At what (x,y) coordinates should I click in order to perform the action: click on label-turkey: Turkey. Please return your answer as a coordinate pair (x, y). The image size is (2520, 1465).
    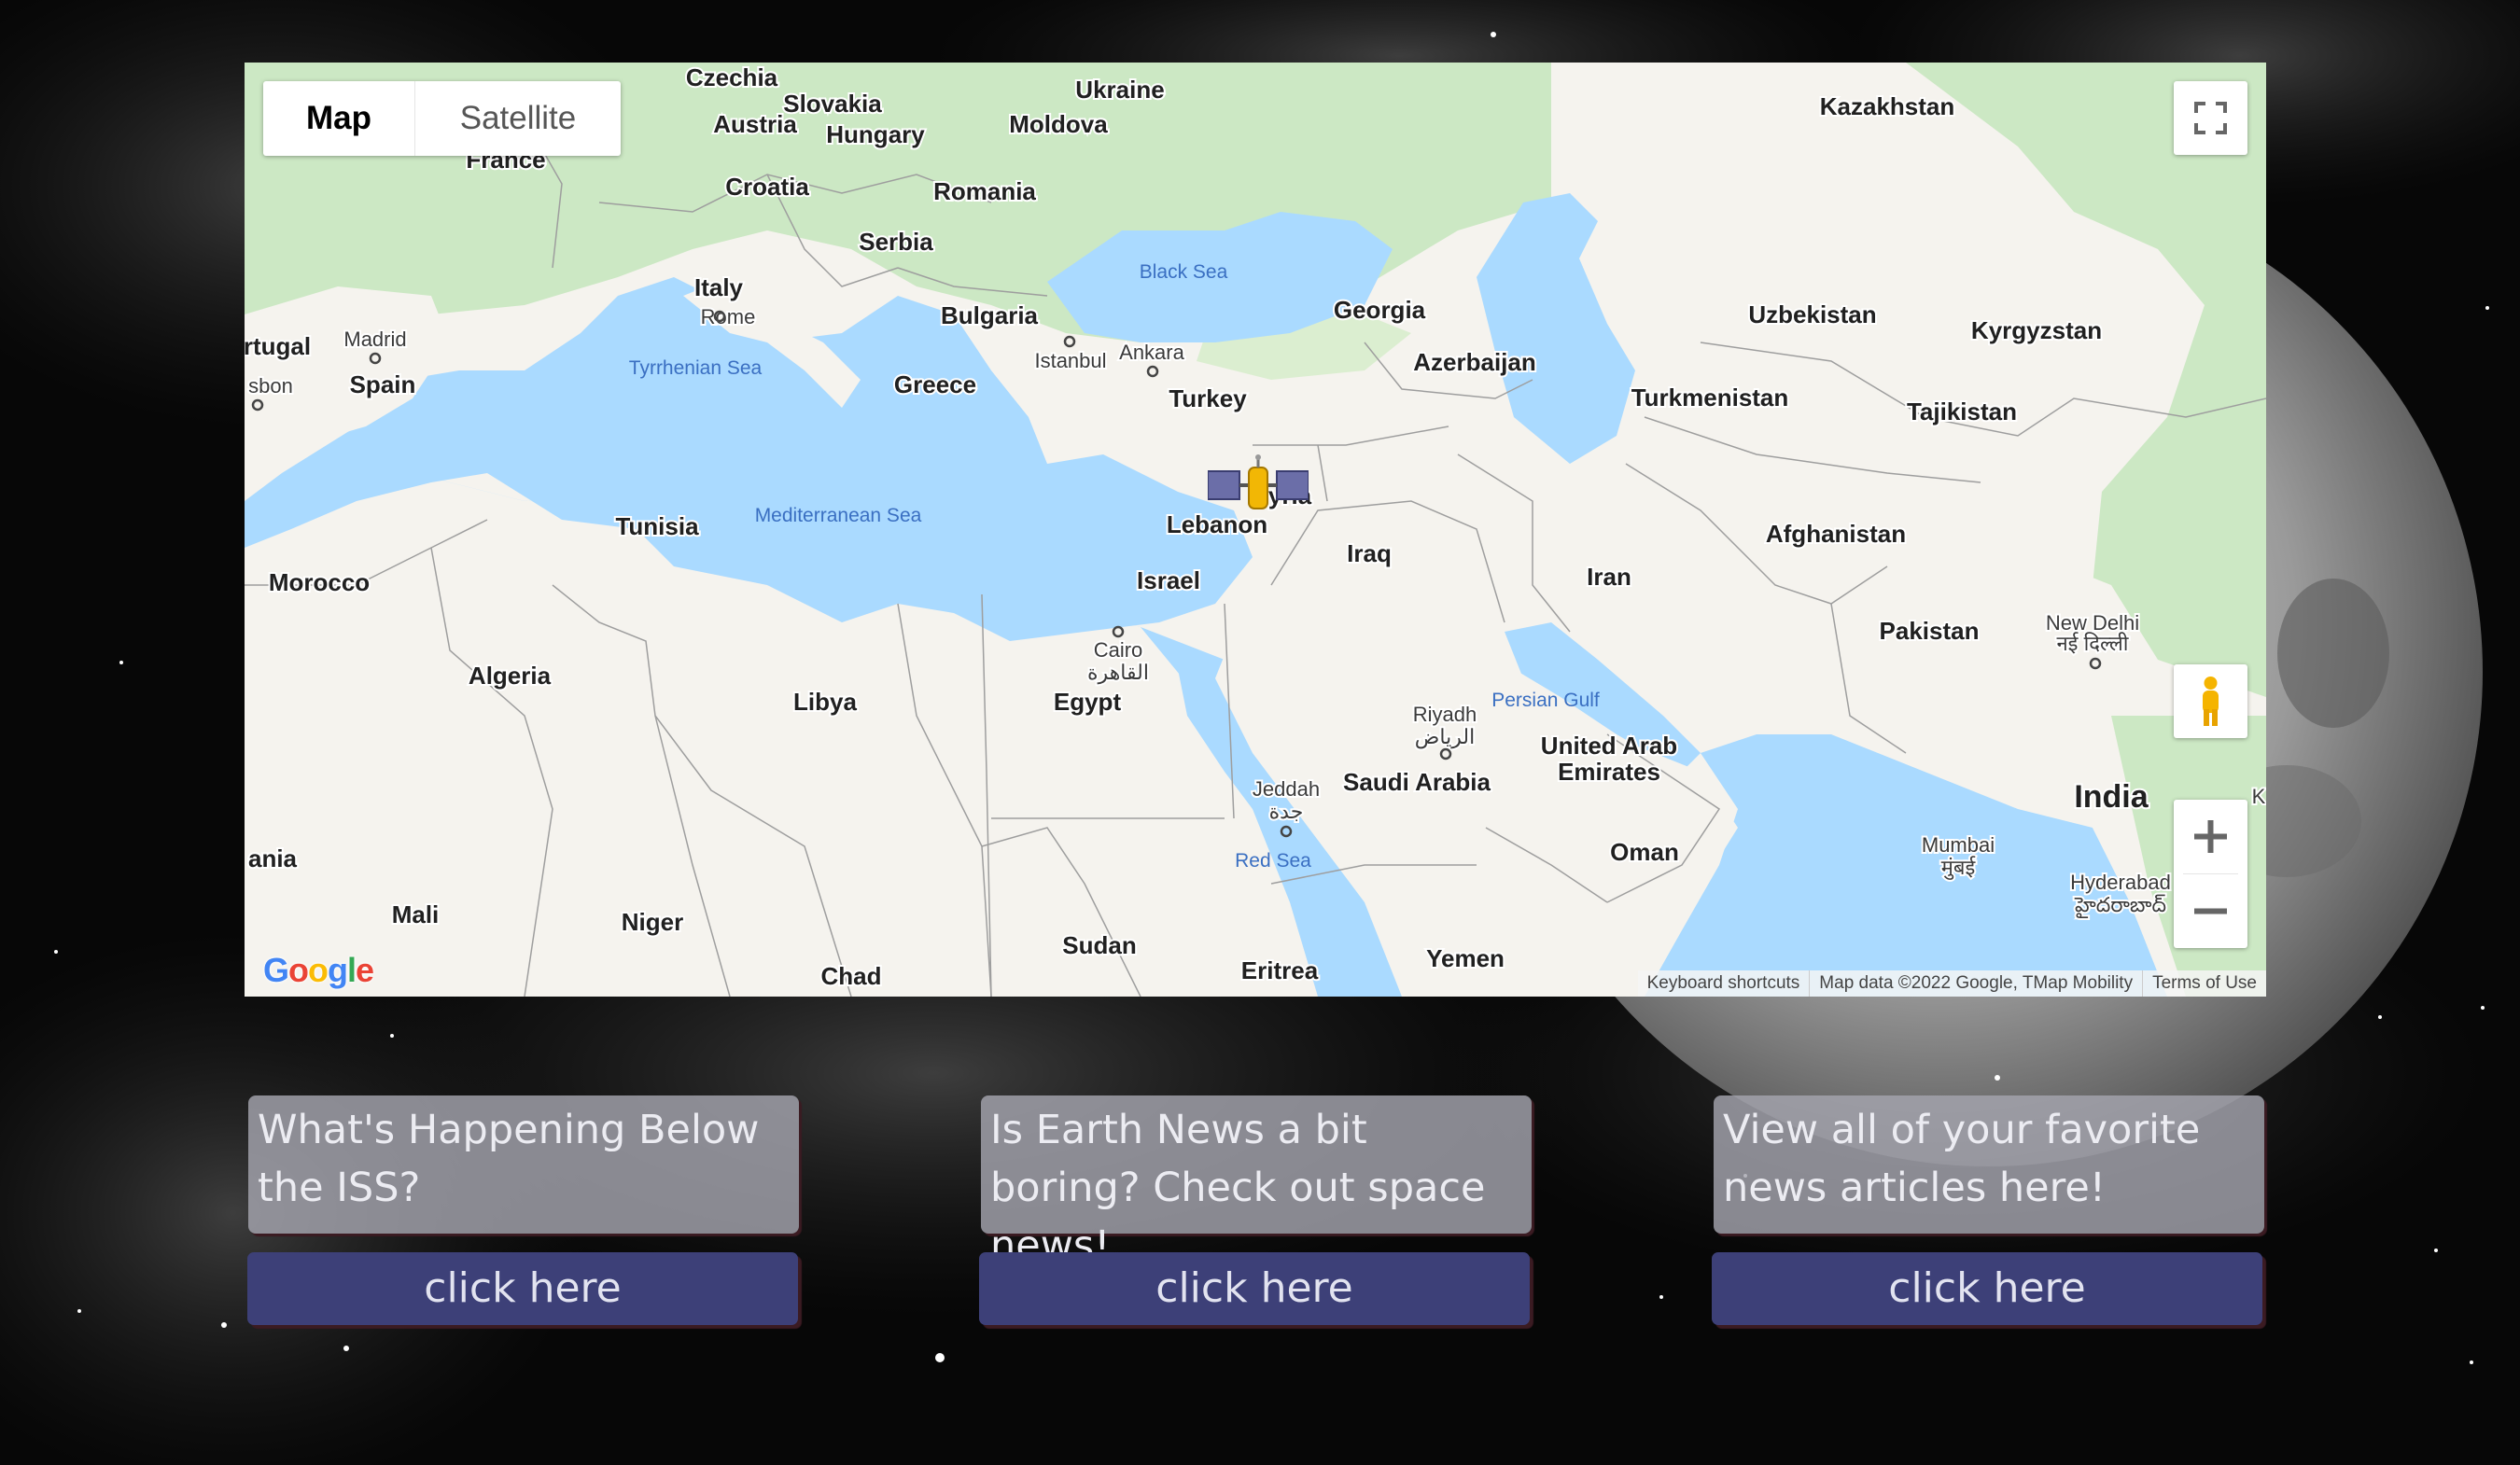
    Looking at the image, I should click on (1208, 398).